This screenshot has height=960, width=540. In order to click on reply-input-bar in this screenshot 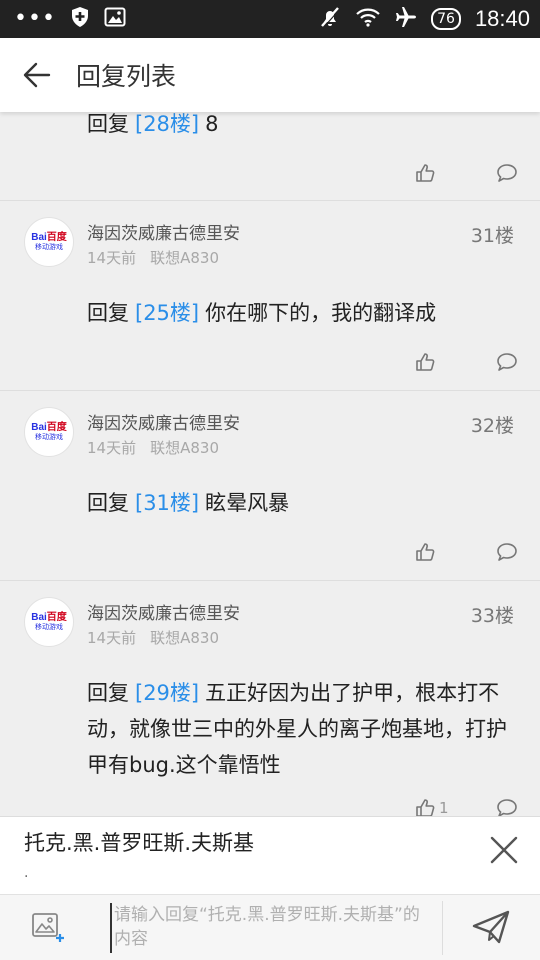, I will do `click(270, 927)`.